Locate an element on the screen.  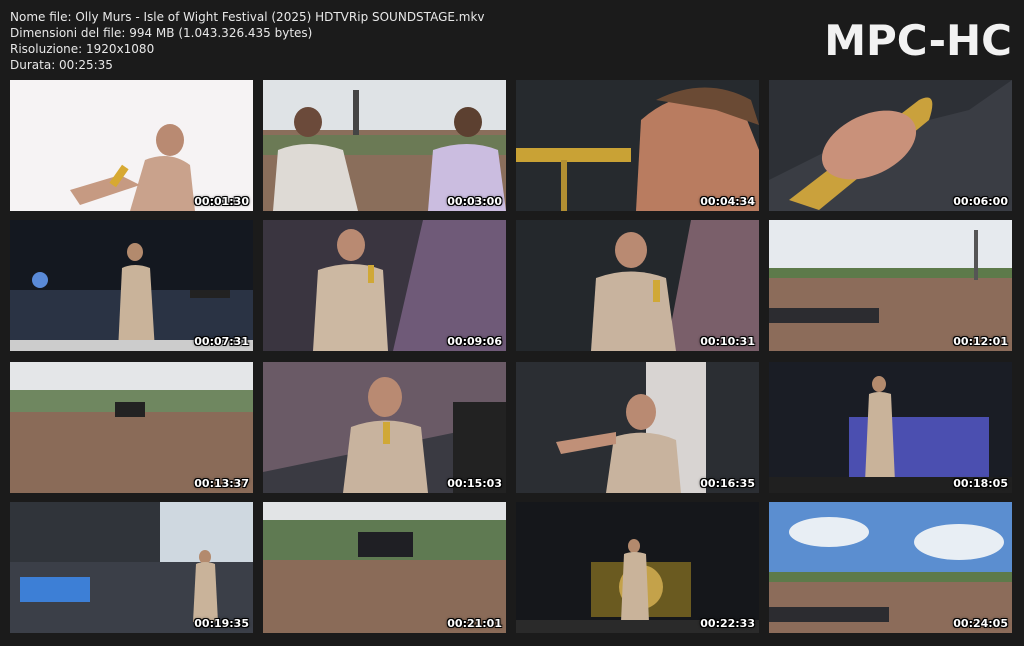
timestamp: 00:01:30 is located at coordinates (221, 201).